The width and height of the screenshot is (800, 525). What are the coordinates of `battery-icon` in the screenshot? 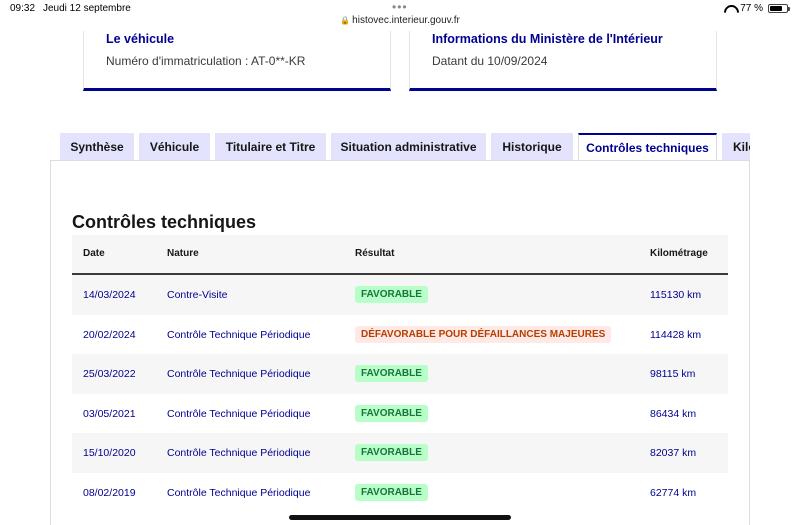 It's located at (779, 8).